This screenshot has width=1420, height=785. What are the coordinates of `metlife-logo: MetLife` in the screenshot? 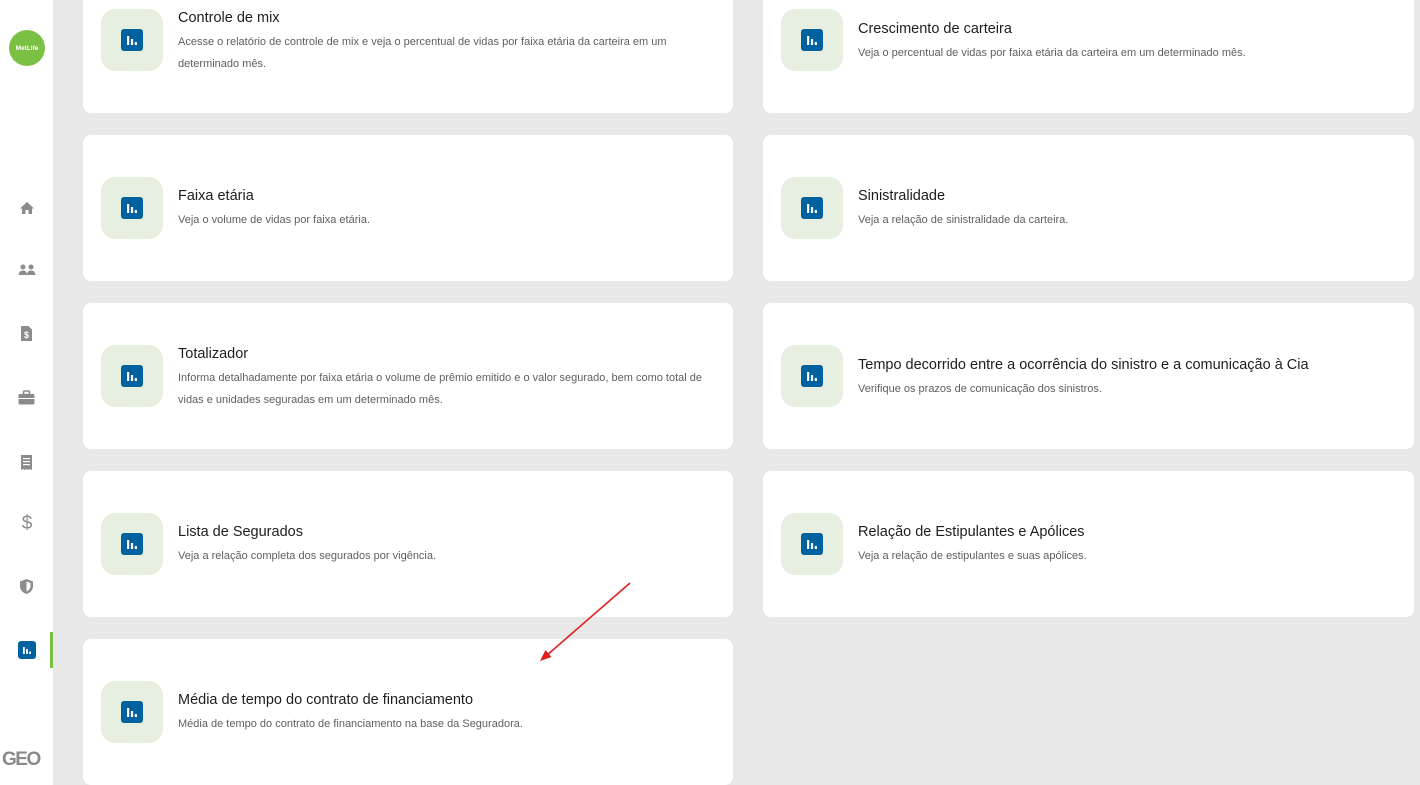 It's located at (27, 48).